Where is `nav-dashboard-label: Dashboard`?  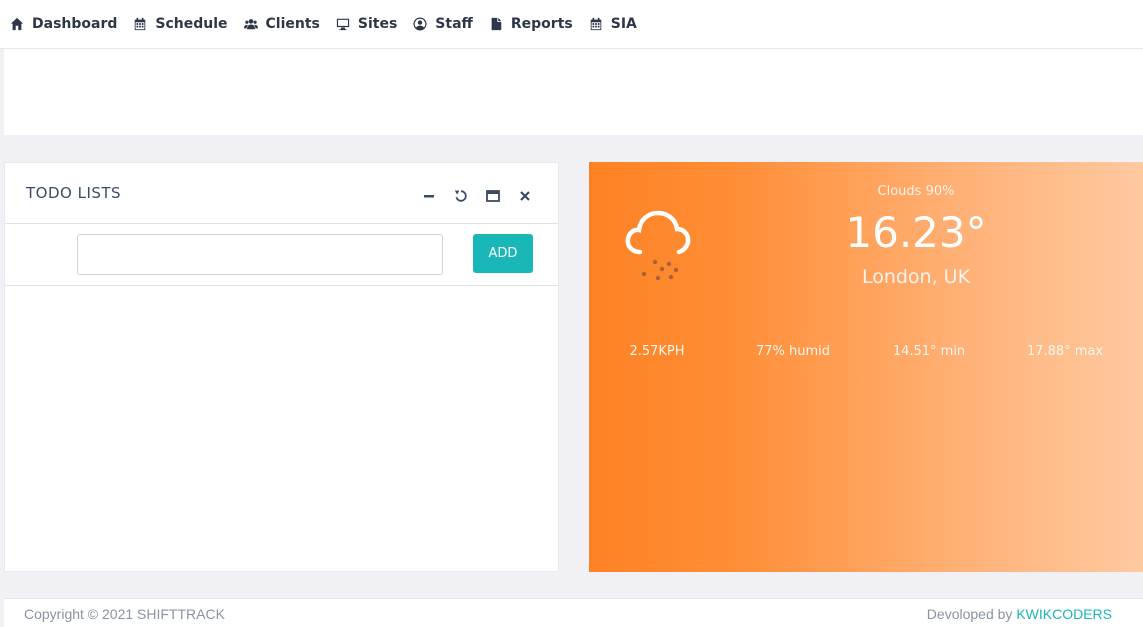 nav-dashboard-label: Dashboard is located at coordinates (75, 24).